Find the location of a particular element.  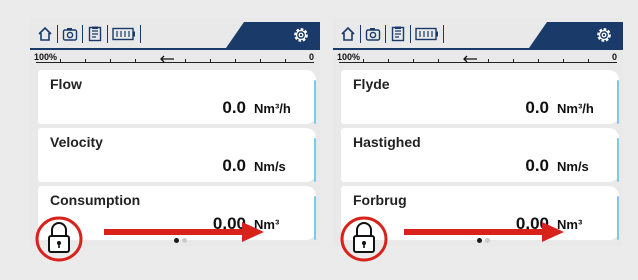

flow-card: Flyde 0.0 Nm³/h is located at coordinates (480, 97).